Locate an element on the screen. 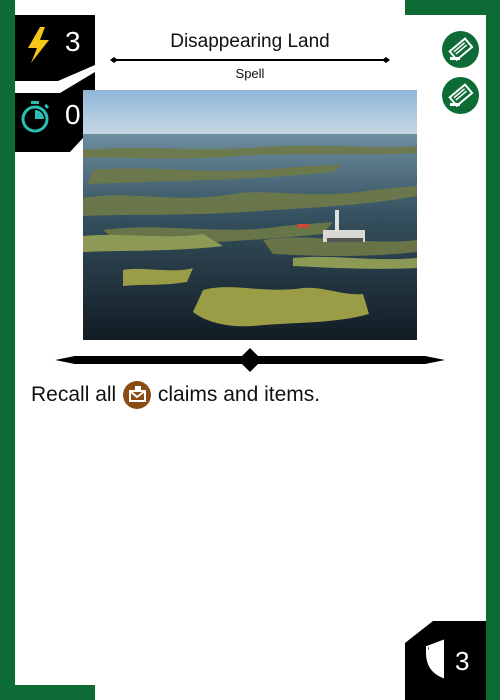 The image size is (500, 700). frame-strip-bottom is located at coordinates (47, 692).